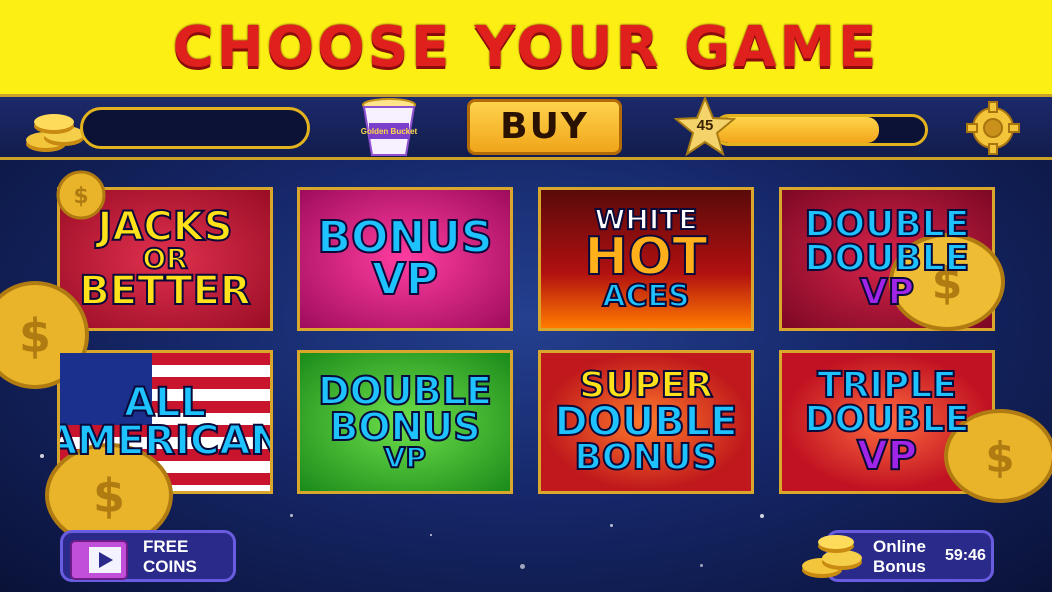 The width and height of the screenshot is (1052, 592). I want to click on game-tile-jacks-or-better: JACKS OR BETTER, so click(165, 259).